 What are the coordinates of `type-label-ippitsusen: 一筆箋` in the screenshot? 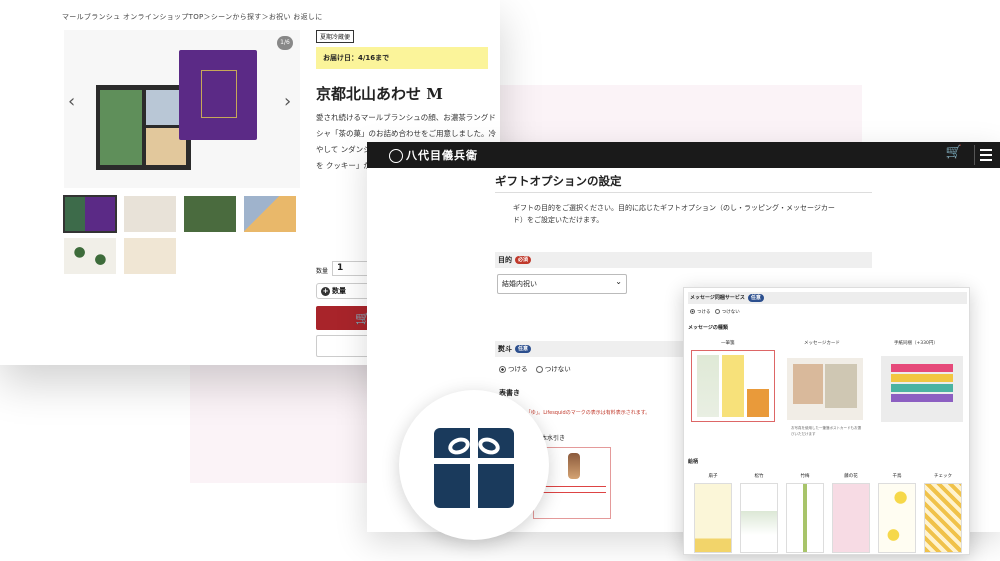 It's located at (728, 343).